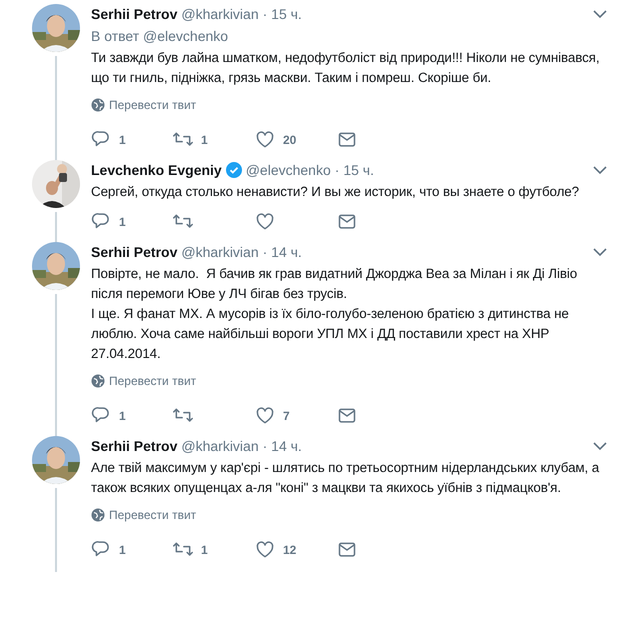 This screenshot has width=621, height=620. What do you see at coordinates (296, 416) in the screenshot?
I see `like-button: 7` at bounding box center [296, 416].